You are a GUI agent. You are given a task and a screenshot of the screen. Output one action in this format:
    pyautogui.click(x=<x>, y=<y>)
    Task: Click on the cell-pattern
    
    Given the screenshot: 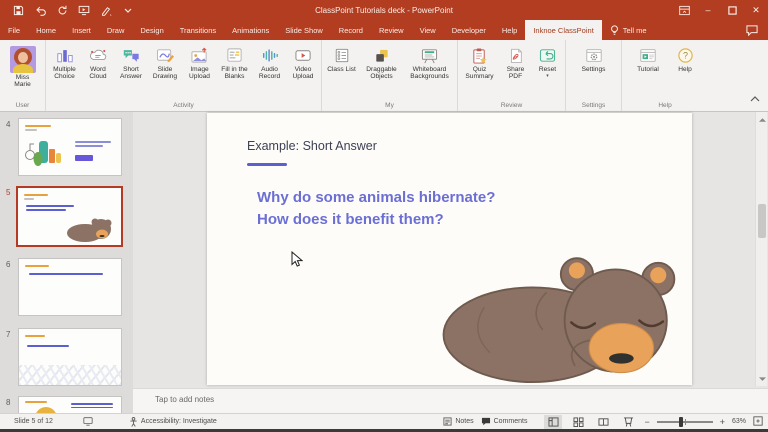 What is the action you would take?
    pyautogui.click(x=70, y=375)
    